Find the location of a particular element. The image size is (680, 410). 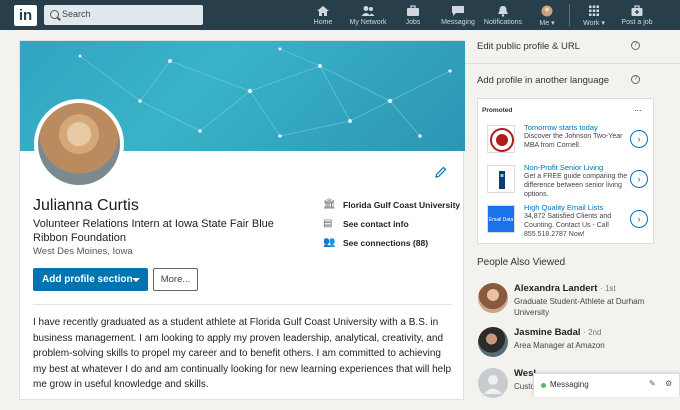

cornell-logo is located at coordinates (501, 139).